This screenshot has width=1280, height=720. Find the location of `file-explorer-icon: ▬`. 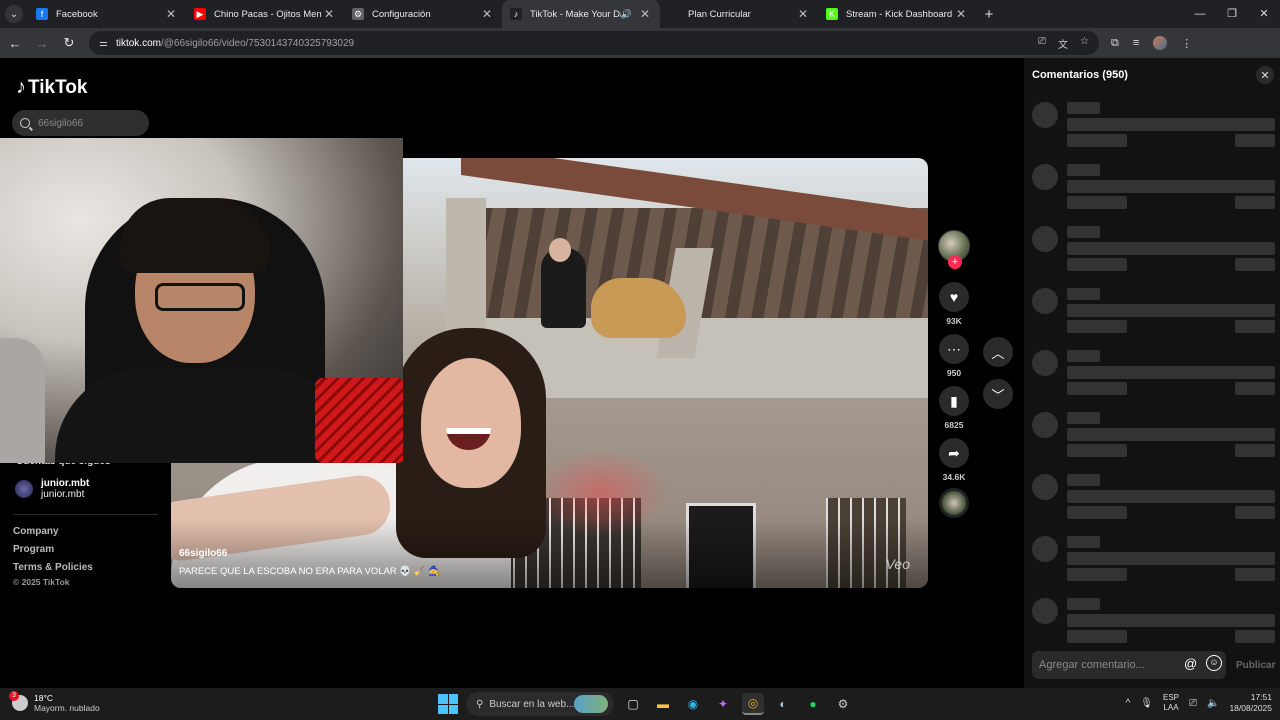

file-explorer-icon: ▬ is located at coordinates (663, 704).